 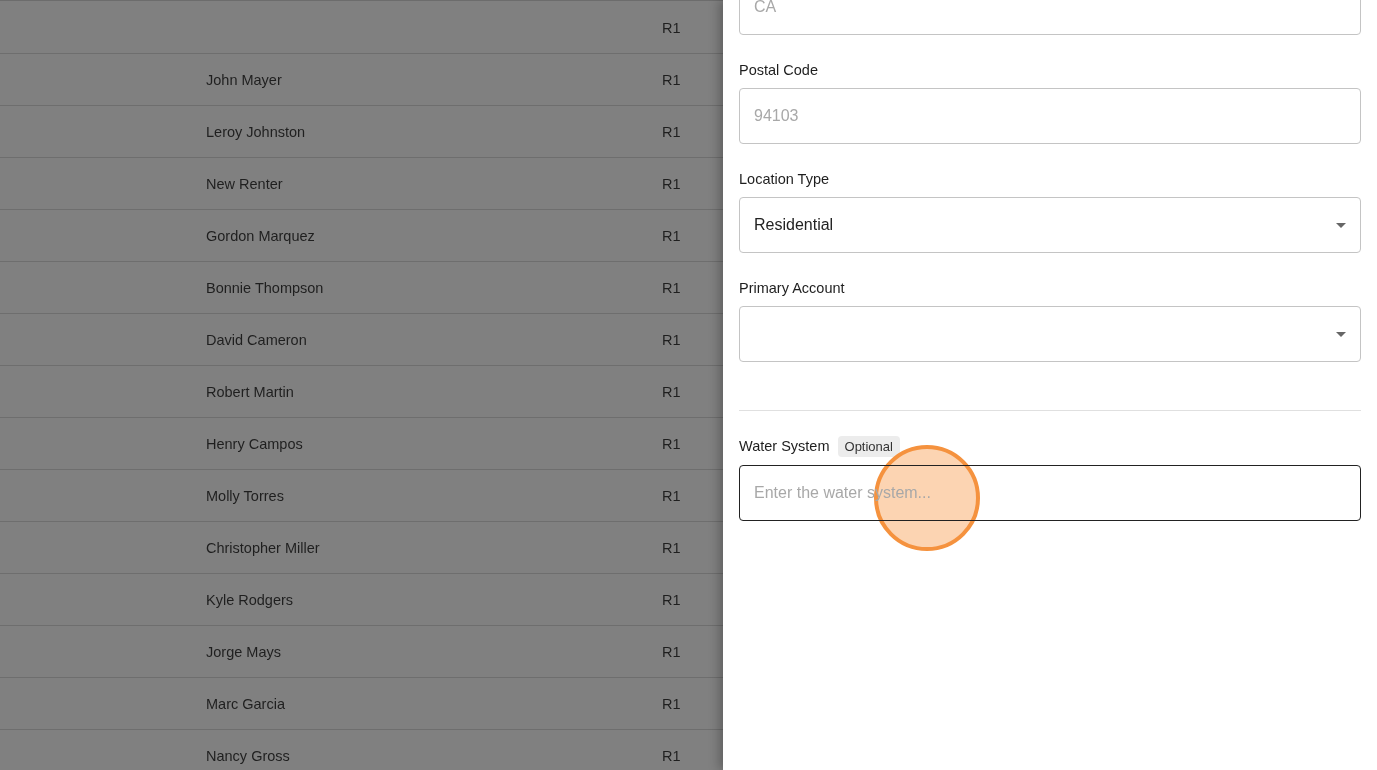 I want to click on table-row: Gordon Marquez R1, so click(x=361, y=236).